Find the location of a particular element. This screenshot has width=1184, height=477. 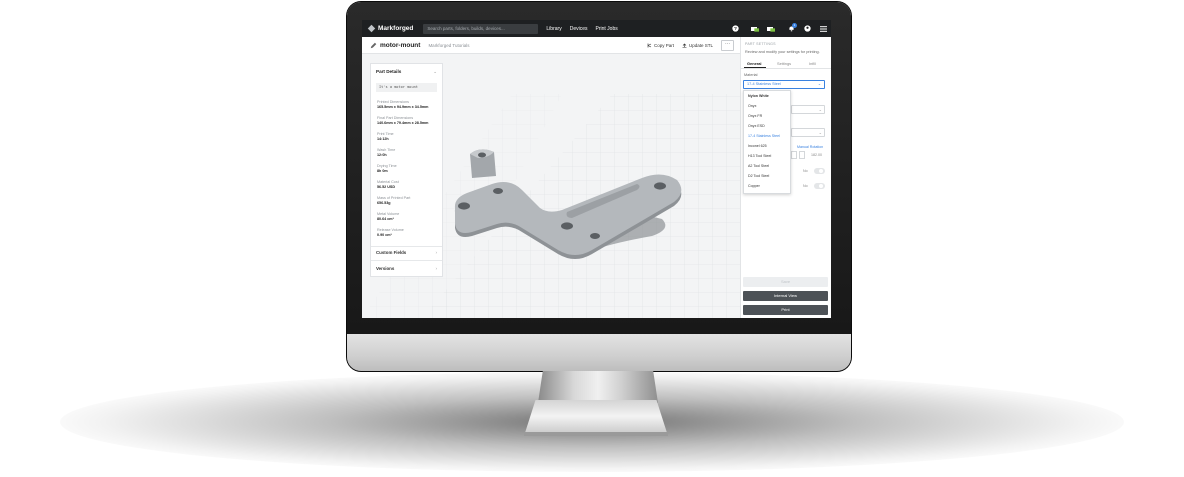

prop-mass: Mass of Printed Part 656.53g is located at coordinates (394, 200).